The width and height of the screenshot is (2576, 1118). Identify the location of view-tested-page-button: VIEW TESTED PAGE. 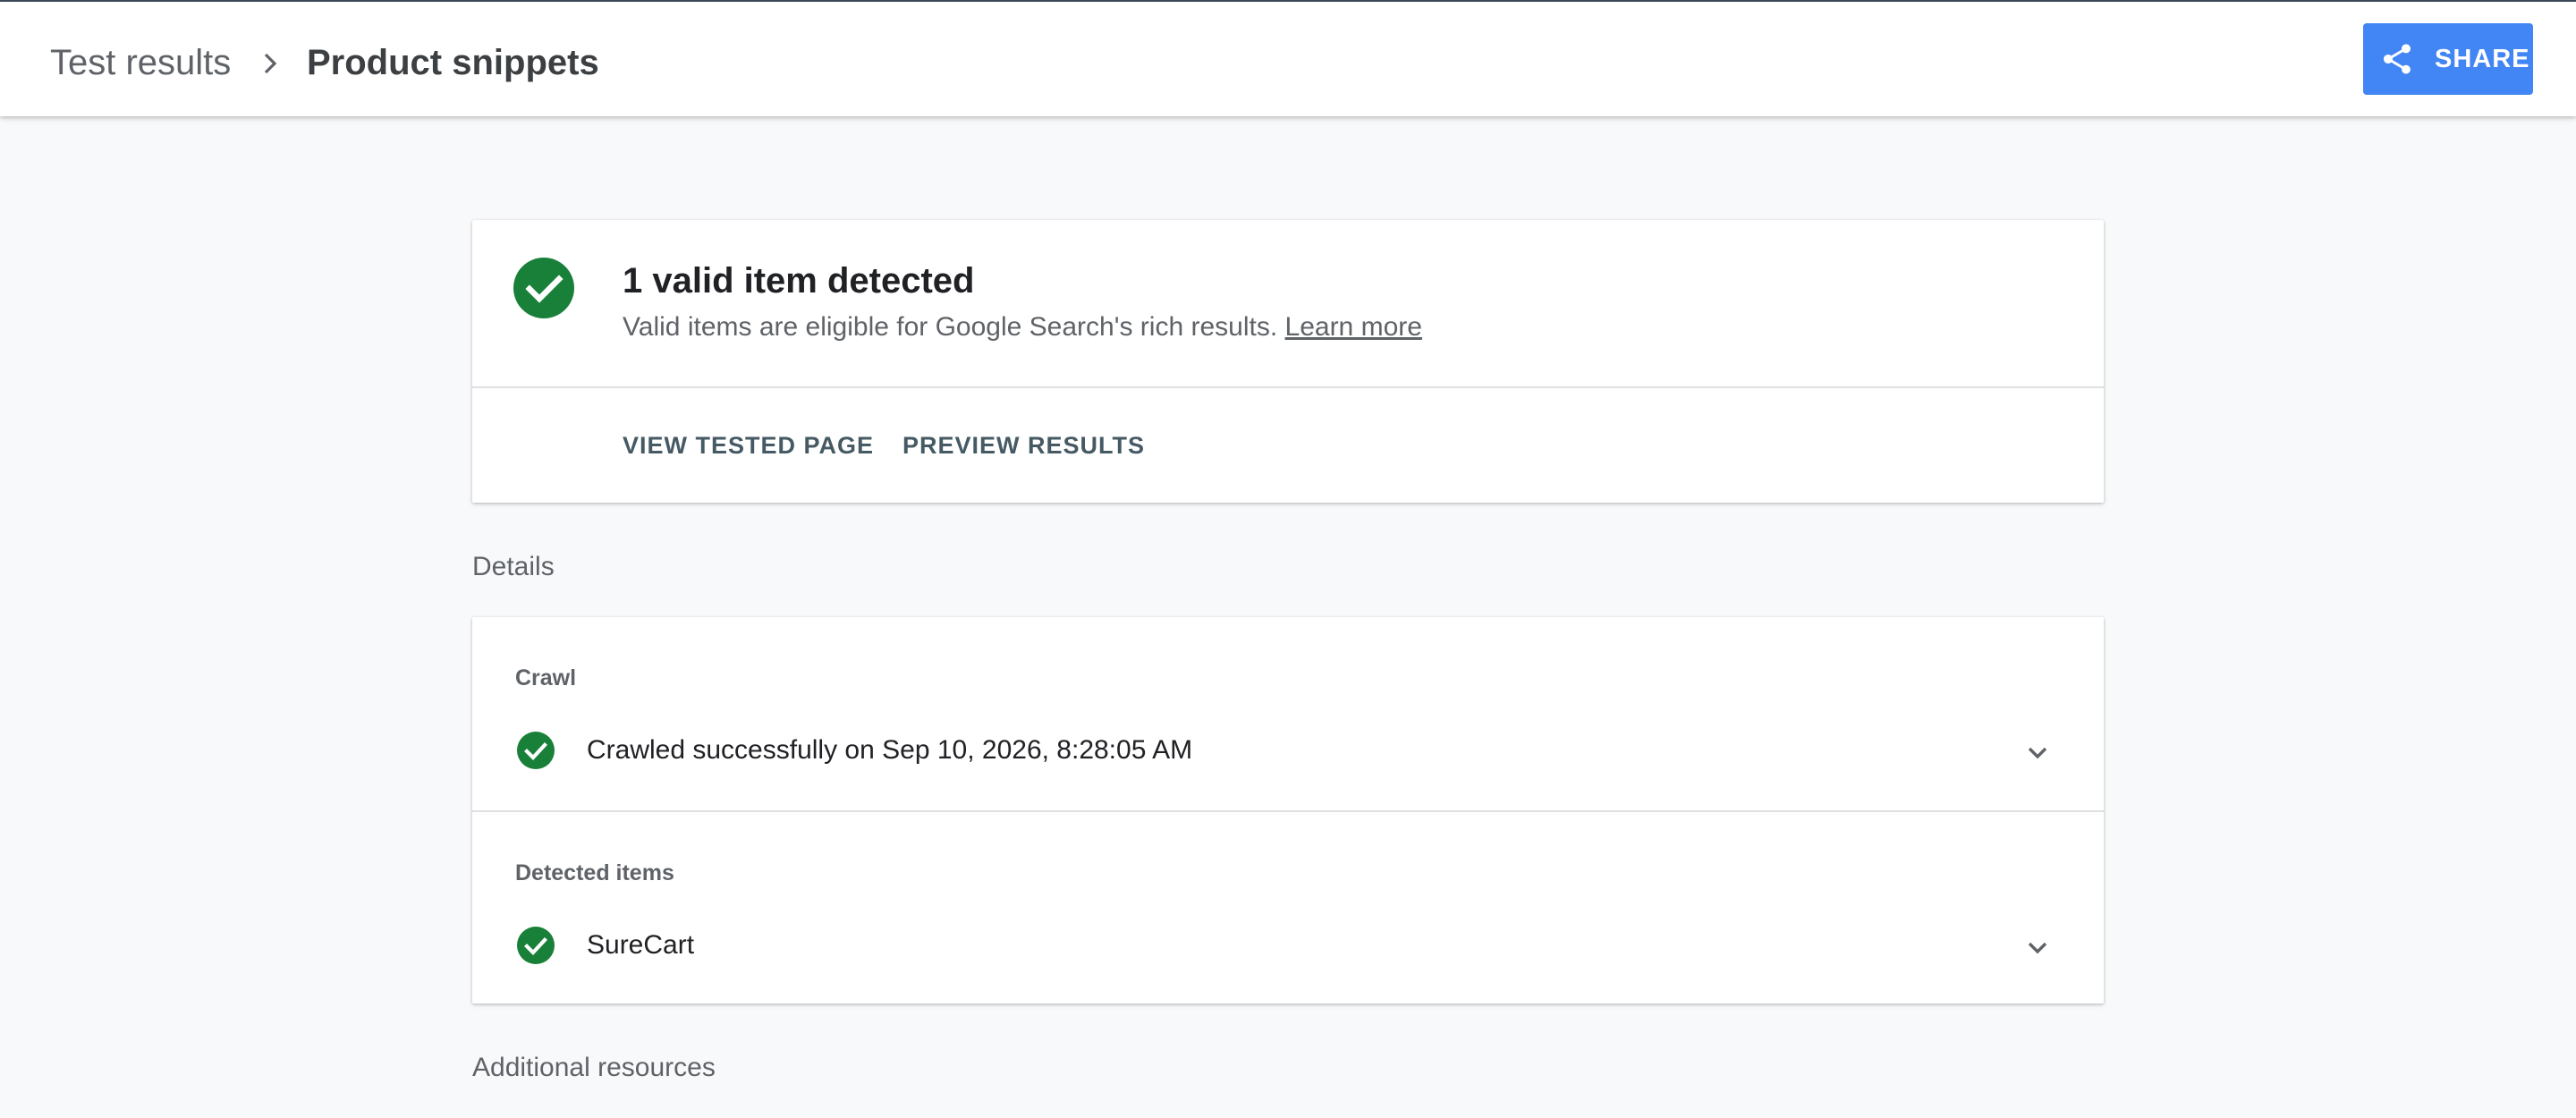
(748, 446).